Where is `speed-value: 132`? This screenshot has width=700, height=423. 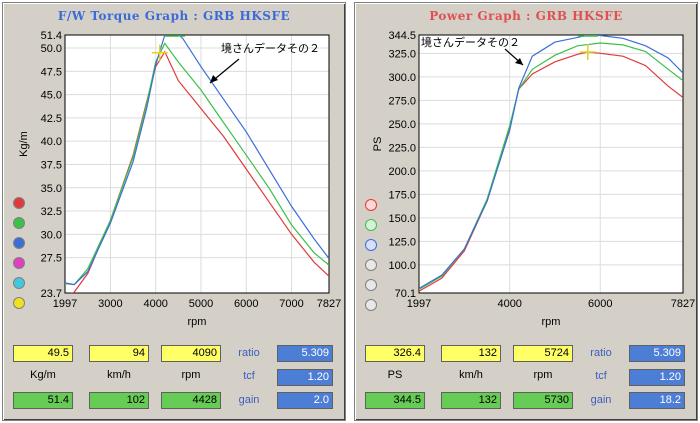 speed-value: 132 is located at coordinates (471, 353).